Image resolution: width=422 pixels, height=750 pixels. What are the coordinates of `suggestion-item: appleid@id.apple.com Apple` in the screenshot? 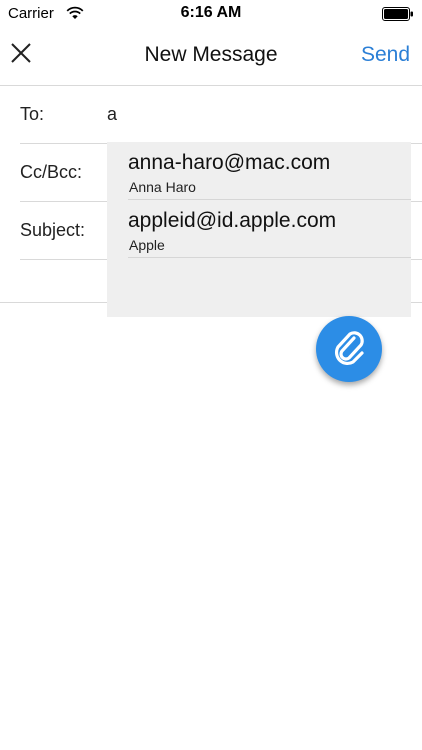 It's located at (259, 229).